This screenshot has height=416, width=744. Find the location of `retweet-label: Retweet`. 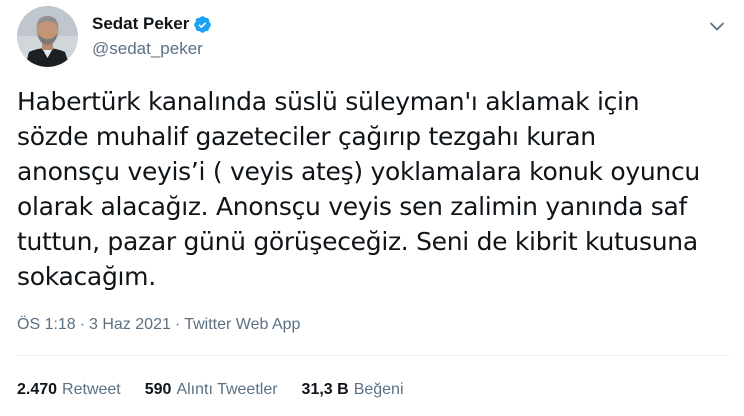

retweet-label: Retweet is located at coordinates (91, 389).